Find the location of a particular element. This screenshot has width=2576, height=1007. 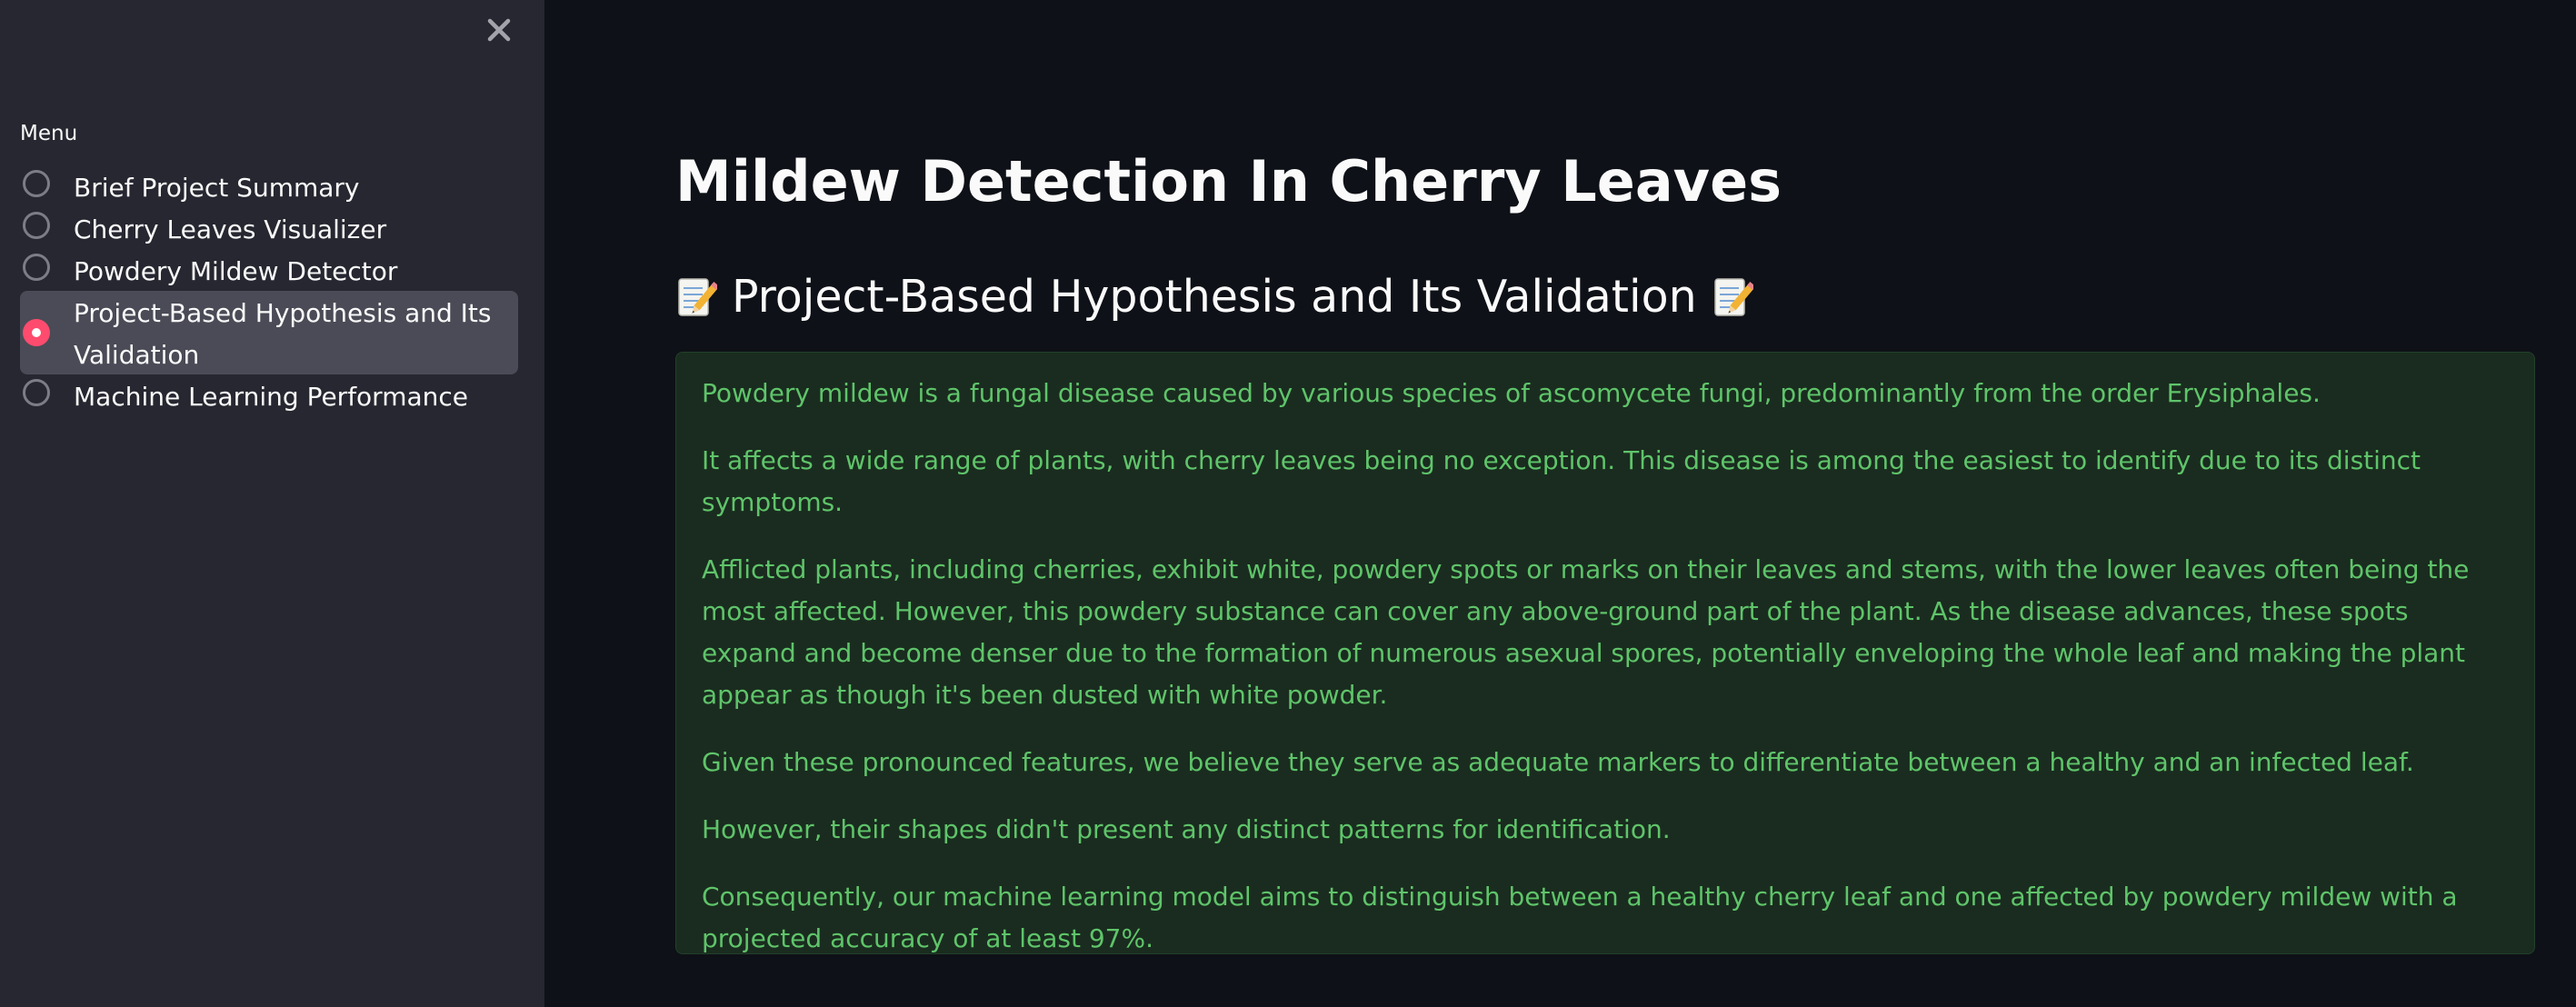

close-sidebar-button is located at coordinates (499, 30).